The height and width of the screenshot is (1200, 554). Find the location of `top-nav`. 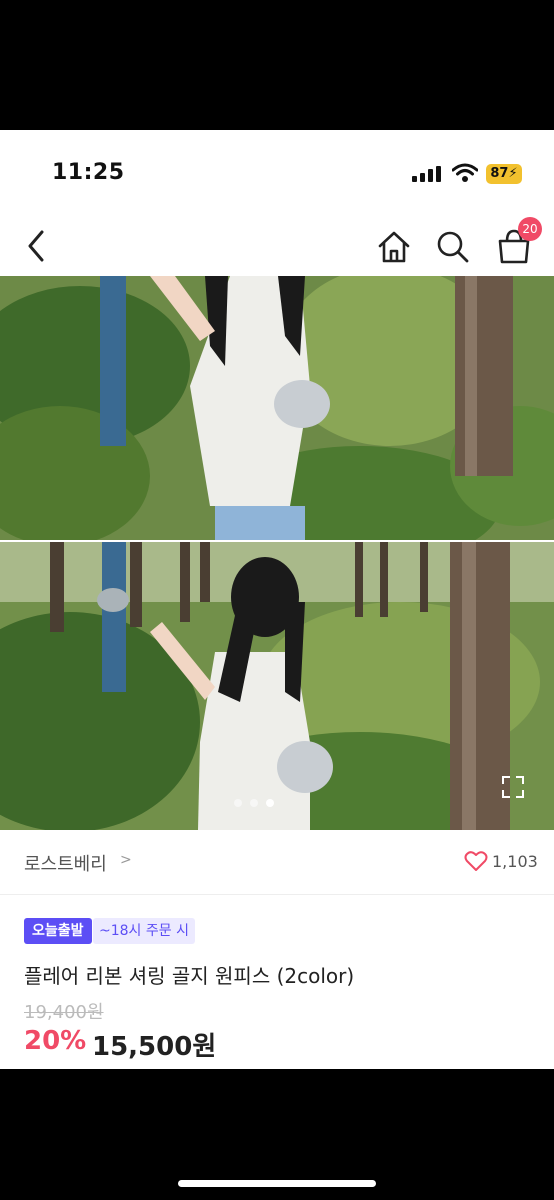

top-nav is located at coordinates (277, 246).